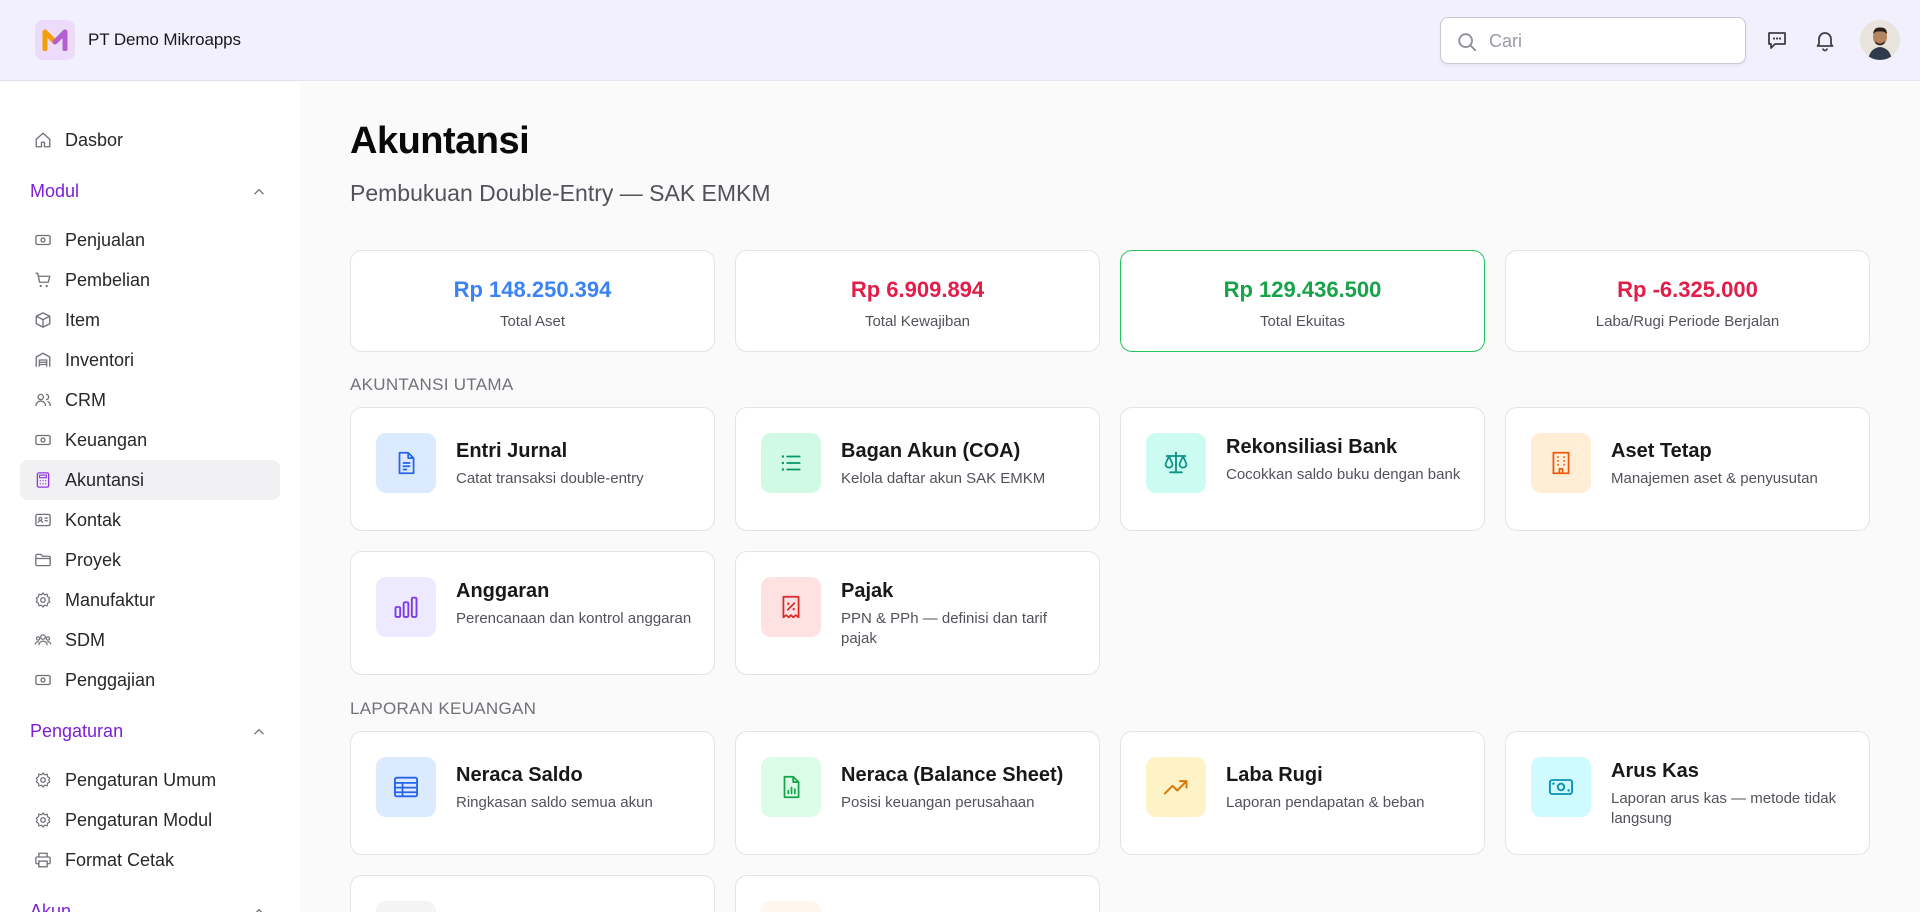 This screenshot has width=1920, height=912. What do you see at coordinates (150, 240) in the screenshot?
I see `sidebar-item-penjualan: Penjualan` at bounding box center [150, 240].